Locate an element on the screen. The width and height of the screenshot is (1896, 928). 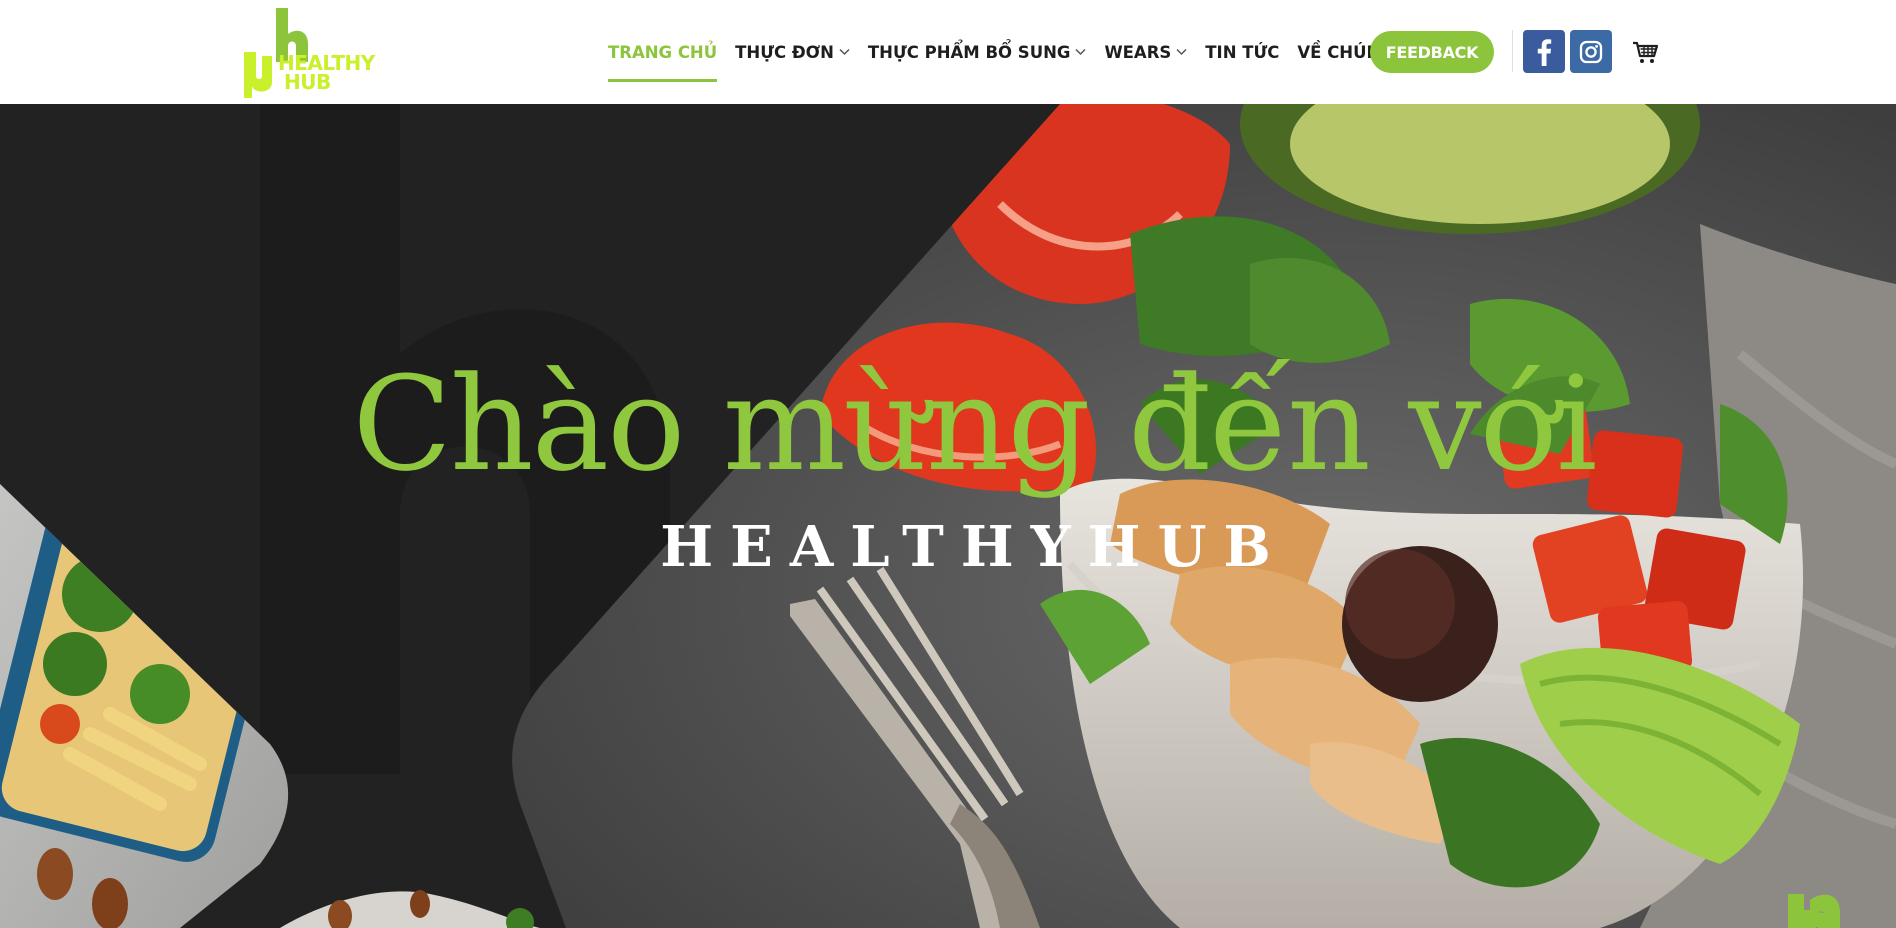
nav-item-thuc-don: THỰC ĐƠN is located at coordinates (792, 52).